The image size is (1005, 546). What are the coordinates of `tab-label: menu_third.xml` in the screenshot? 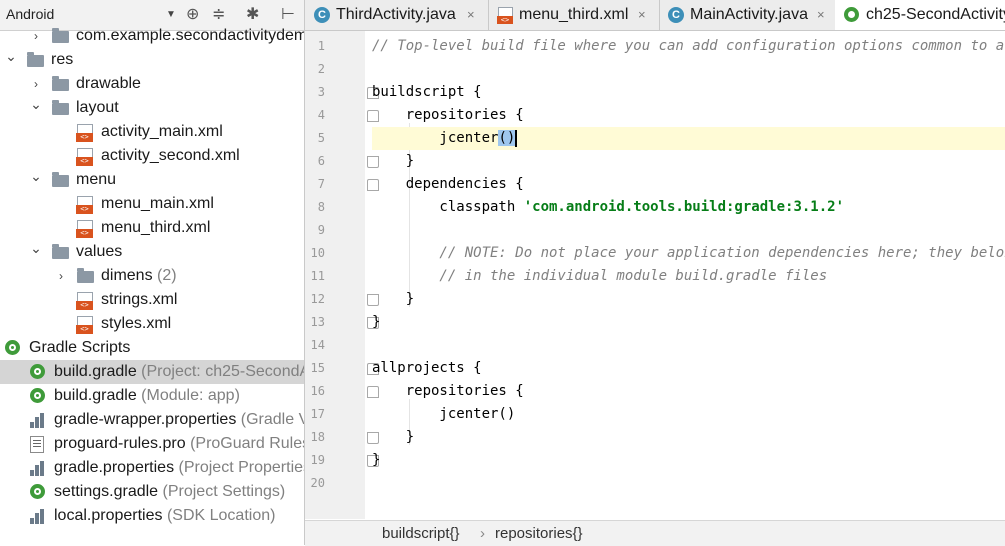 It's located at (574, 14).